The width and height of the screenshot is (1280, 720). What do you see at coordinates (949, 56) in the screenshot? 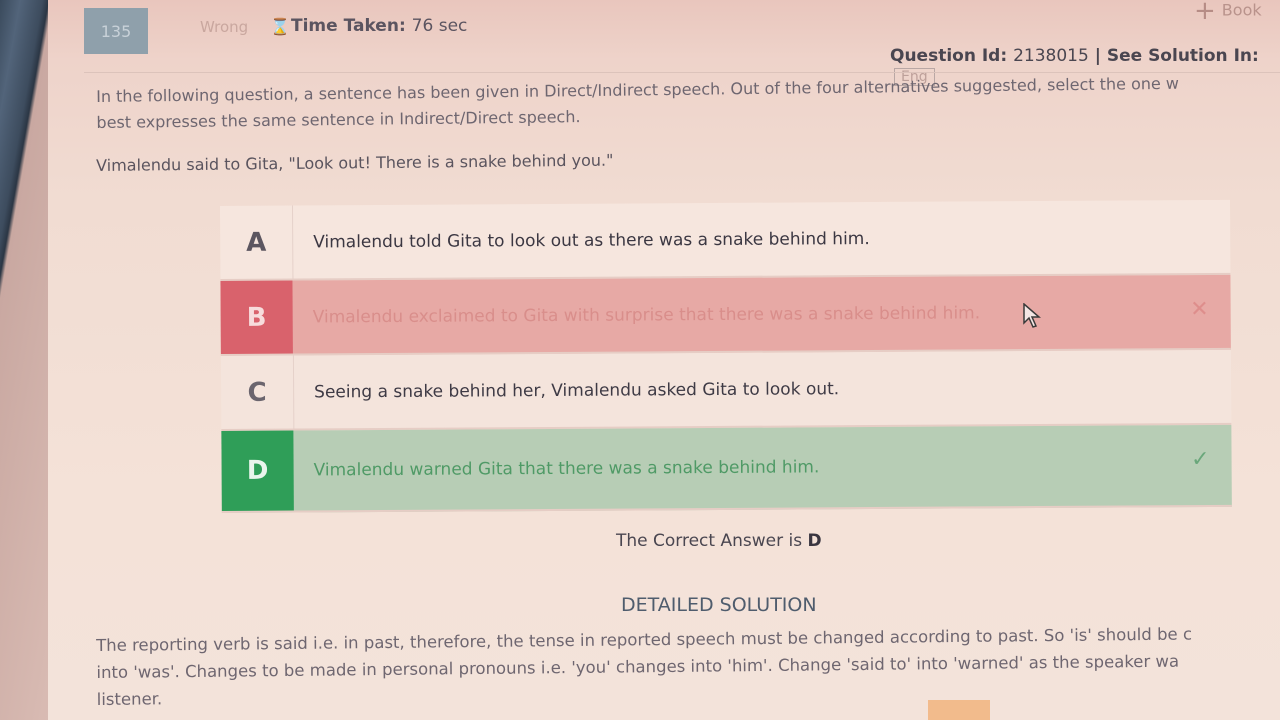
I see `question-id-label: Question Id:` at bounding box center [949, 56].